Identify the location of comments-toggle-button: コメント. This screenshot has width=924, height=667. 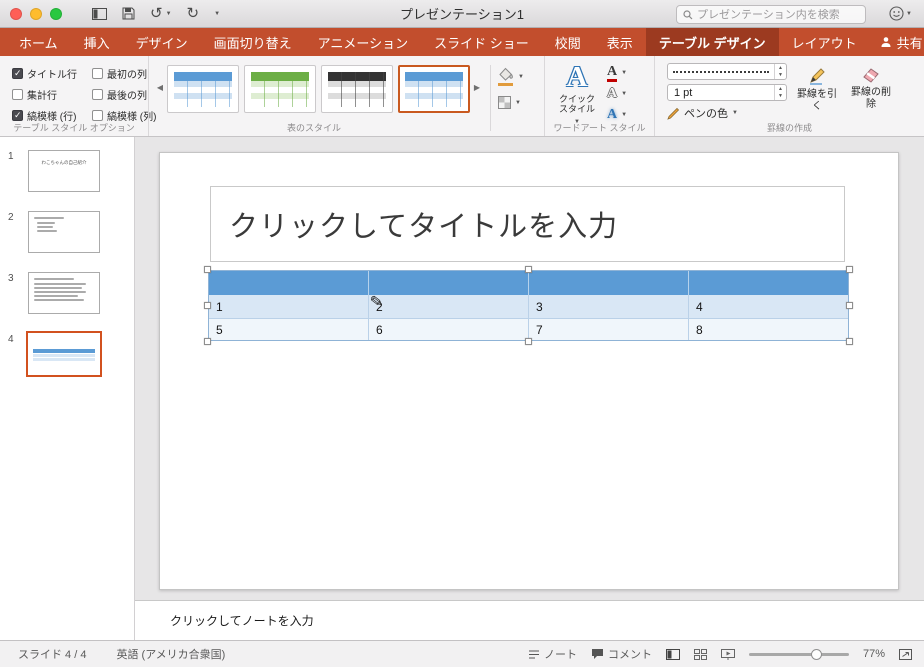
(621, 654).